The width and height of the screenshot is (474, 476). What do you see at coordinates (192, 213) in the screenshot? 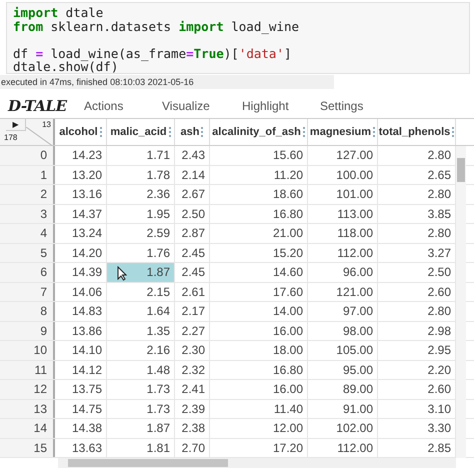
I see `table-cell: 2.50` at bounding box center [192, 213].